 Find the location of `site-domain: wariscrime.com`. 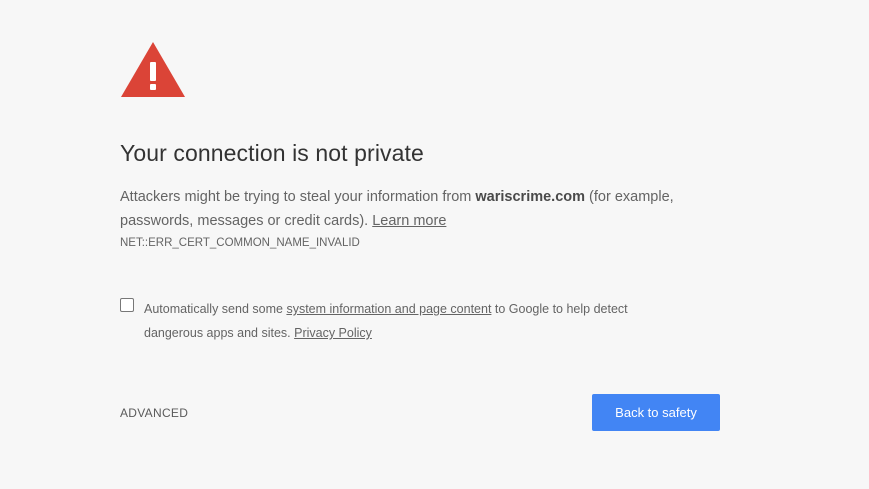

site-domain: wariscrime.com is located at coordinates (530, 197).